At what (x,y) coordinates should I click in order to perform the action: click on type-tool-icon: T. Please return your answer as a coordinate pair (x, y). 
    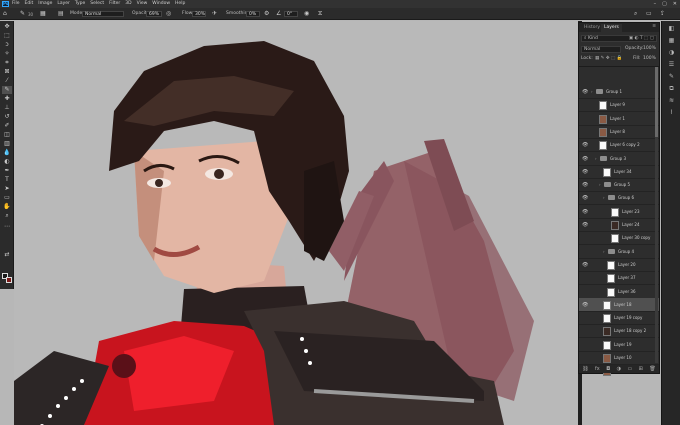
    Looking at the image, I should click on (7, 180).